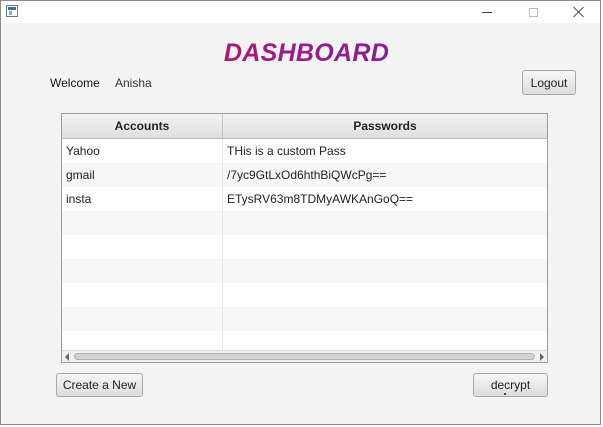  What do you see at coordinates (142, 199) in the screenshot?
I see `account-cell: insta` at bounding box center [142, 199].